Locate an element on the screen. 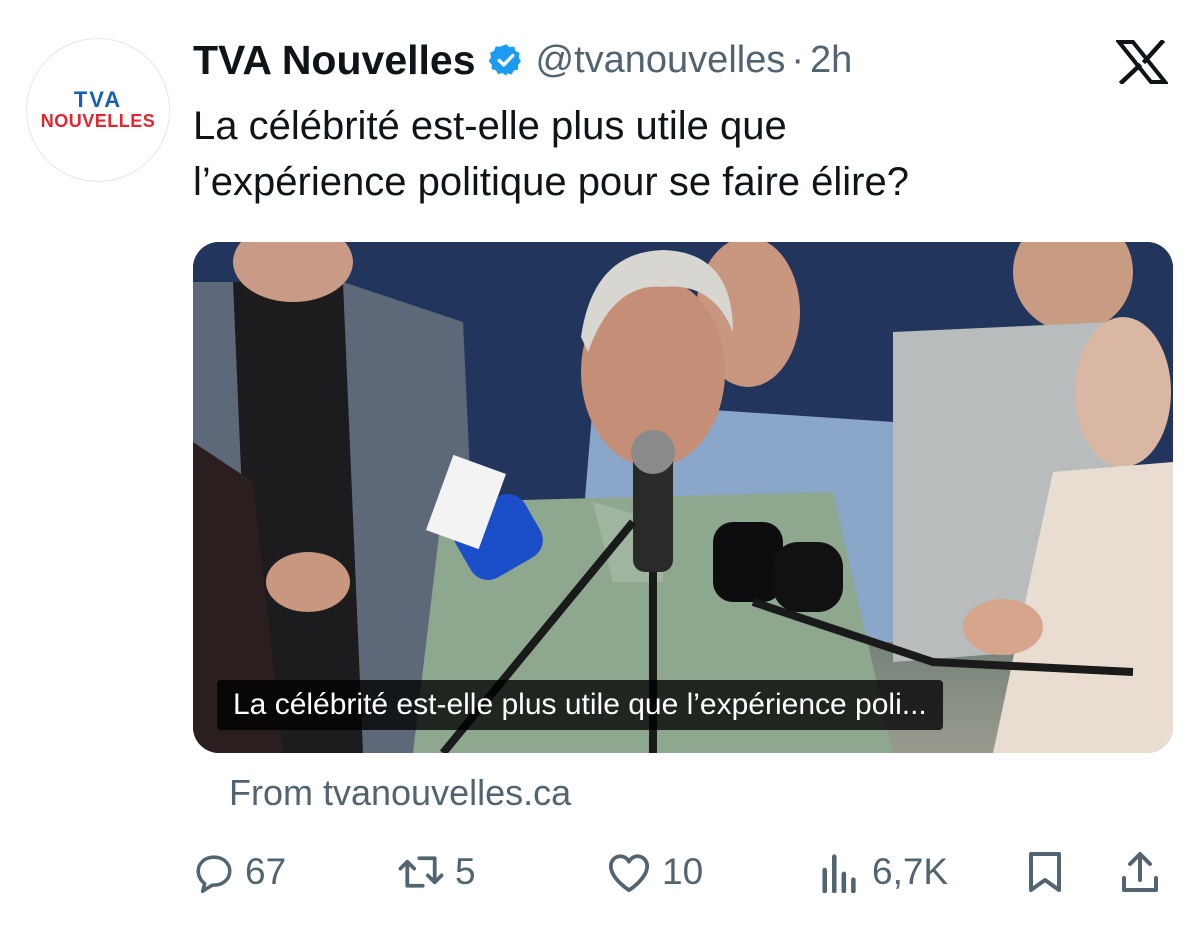  action-bar: 67 5 10 6,7K is located at coordinates (680, 872).